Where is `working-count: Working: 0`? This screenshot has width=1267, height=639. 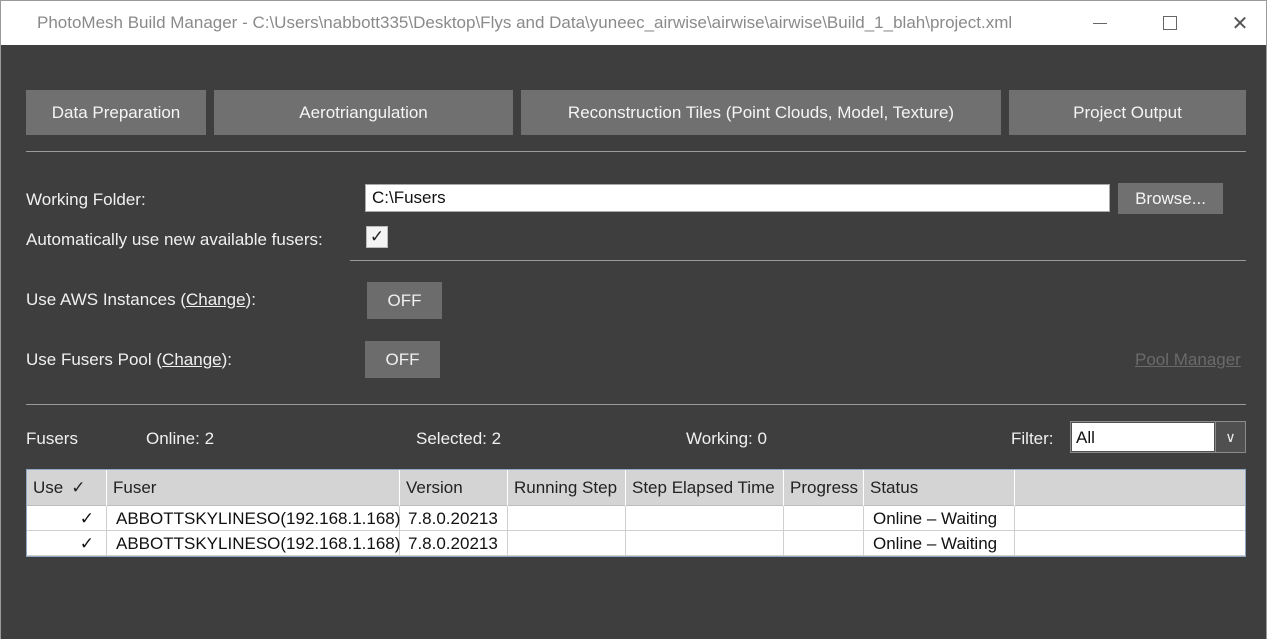
working-count: Working: 0 is located at coordinates (726, 438).